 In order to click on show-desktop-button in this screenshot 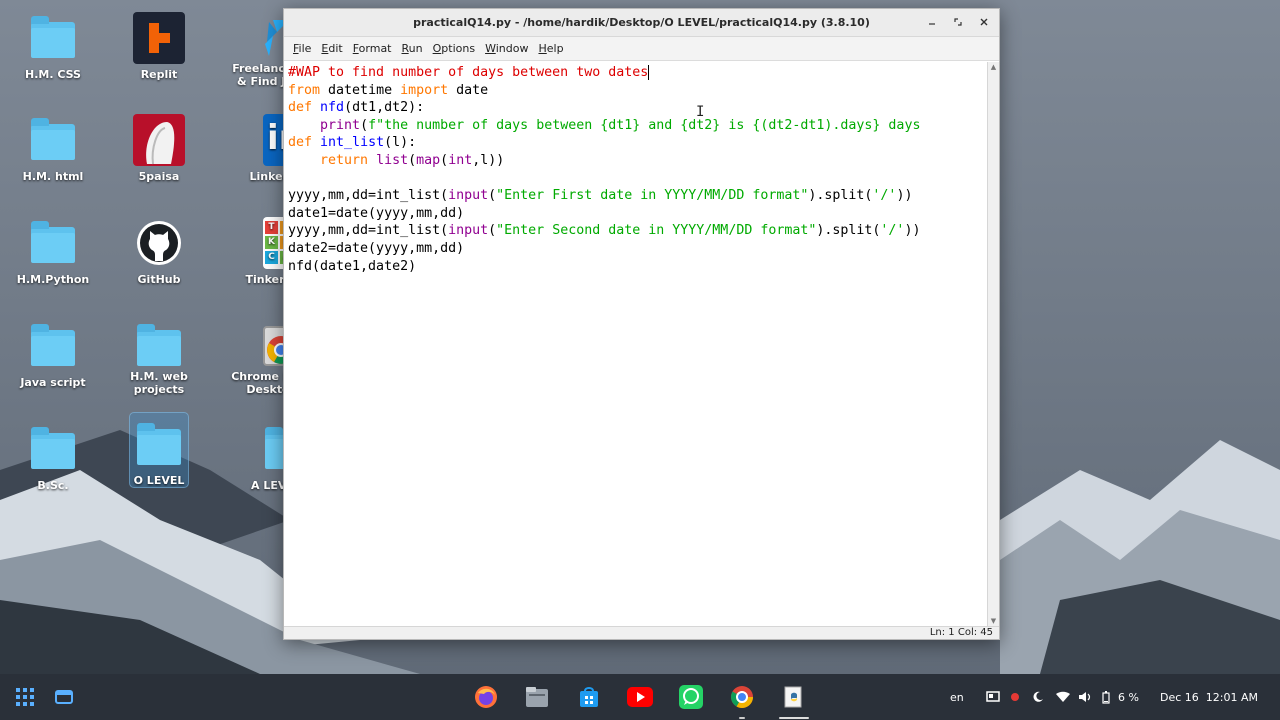, I will do `click(64, 697)`.